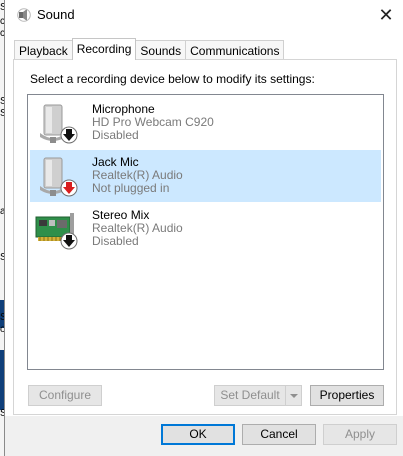  I want to click on ok-button: OK, so click(198, 434).